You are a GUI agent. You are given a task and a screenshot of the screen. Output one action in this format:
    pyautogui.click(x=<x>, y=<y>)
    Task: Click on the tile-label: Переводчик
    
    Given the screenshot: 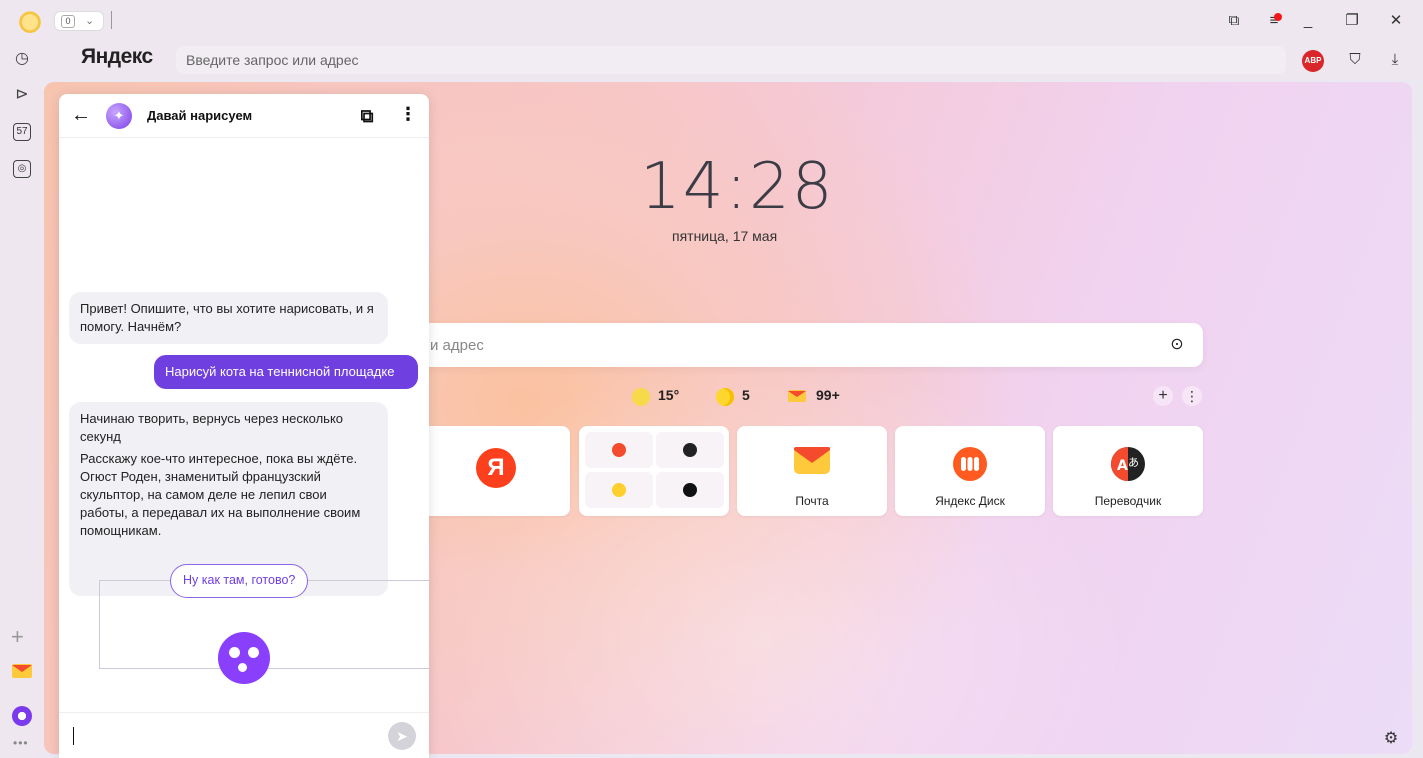 What is the action you would take?
    pyautogui.click(x=1128, y=501)
    